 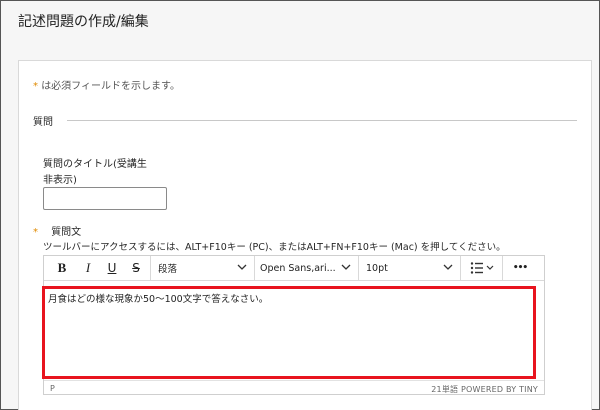 What do you see at coordinates (444, 389) in the screenshot?
I see `word-count: 21単語` at bounding box center [444, 389].